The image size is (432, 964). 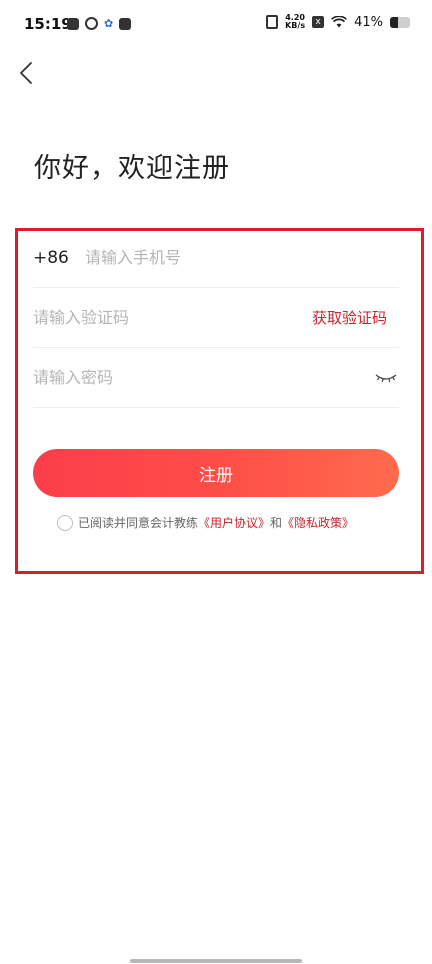 I want to click on net-speed: 4.20 KB/s, so click(x=295, y=22).